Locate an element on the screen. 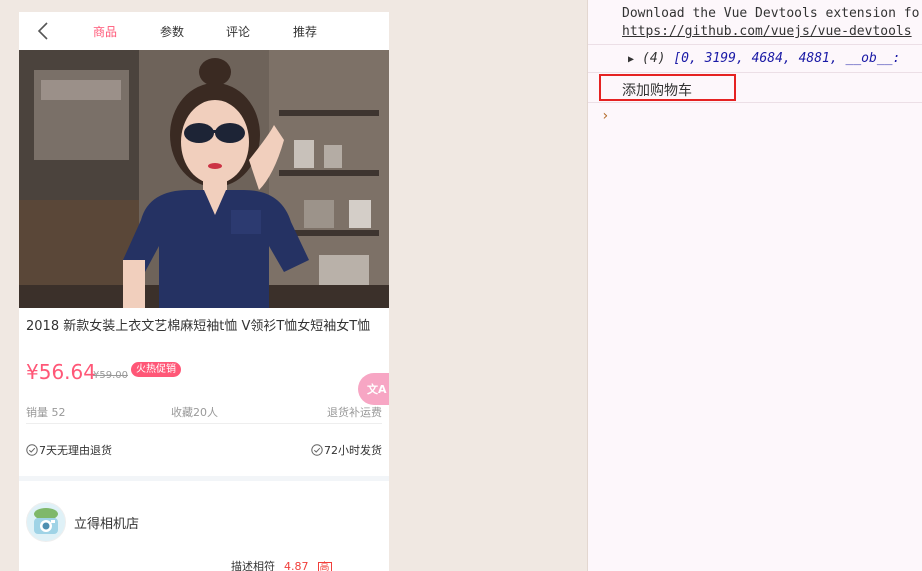  favorites-count: 收藏20人 is located at coordinates (194, 412).